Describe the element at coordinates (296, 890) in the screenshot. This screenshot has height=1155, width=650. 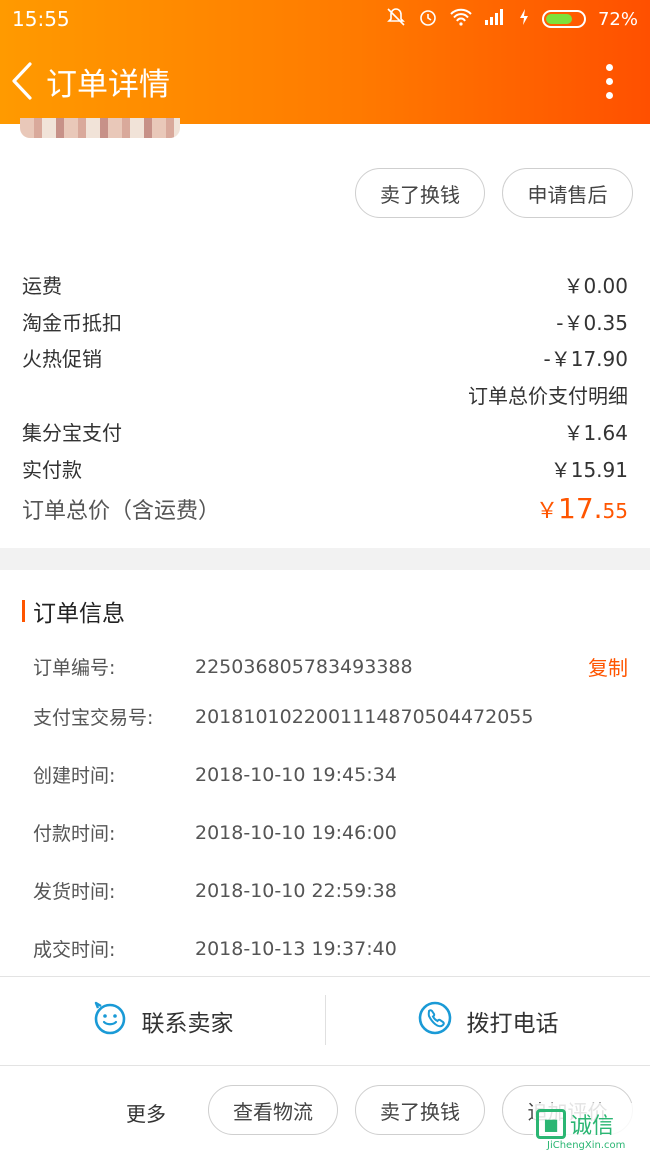
I see `info-value: 2018-10-10 22:59:38` at that location.